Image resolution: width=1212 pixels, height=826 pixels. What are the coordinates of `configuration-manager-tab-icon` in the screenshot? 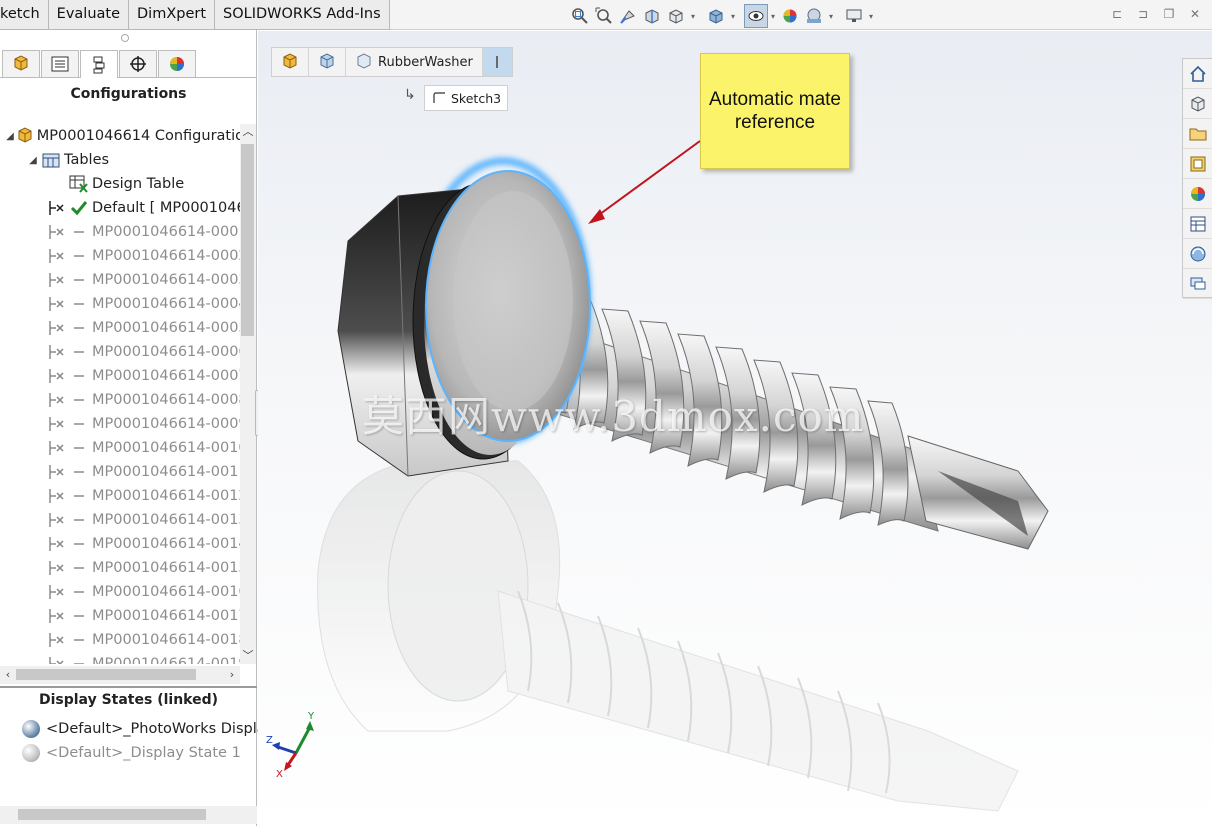 It's located at (99, 64).